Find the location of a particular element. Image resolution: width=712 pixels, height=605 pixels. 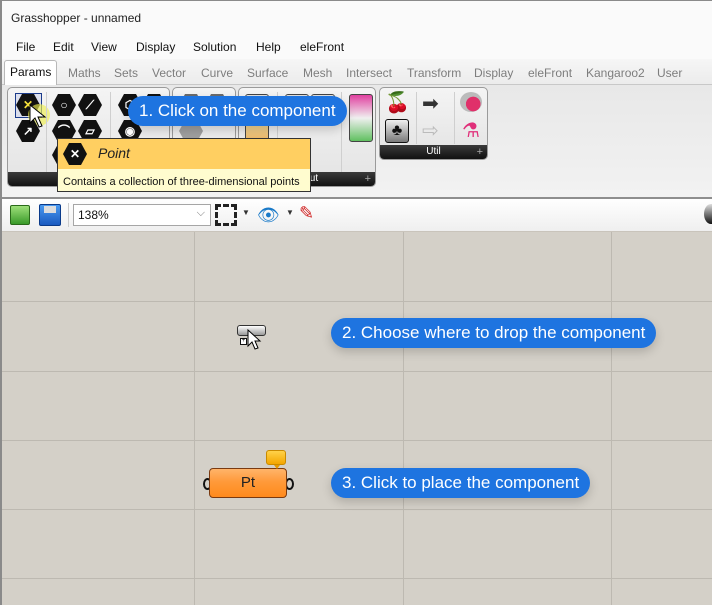

tooltip-title: Point is located at coordinates (114, 153).